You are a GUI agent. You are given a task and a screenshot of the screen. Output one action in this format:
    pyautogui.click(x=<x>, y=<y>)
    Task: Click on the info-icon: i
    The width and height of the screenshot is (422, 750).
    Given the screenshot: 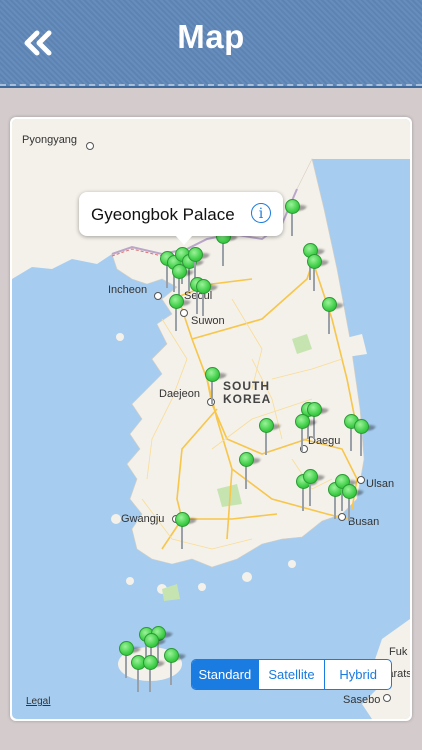 What is the action you would take?
    pyautogui.click(x=261, y=213)
    